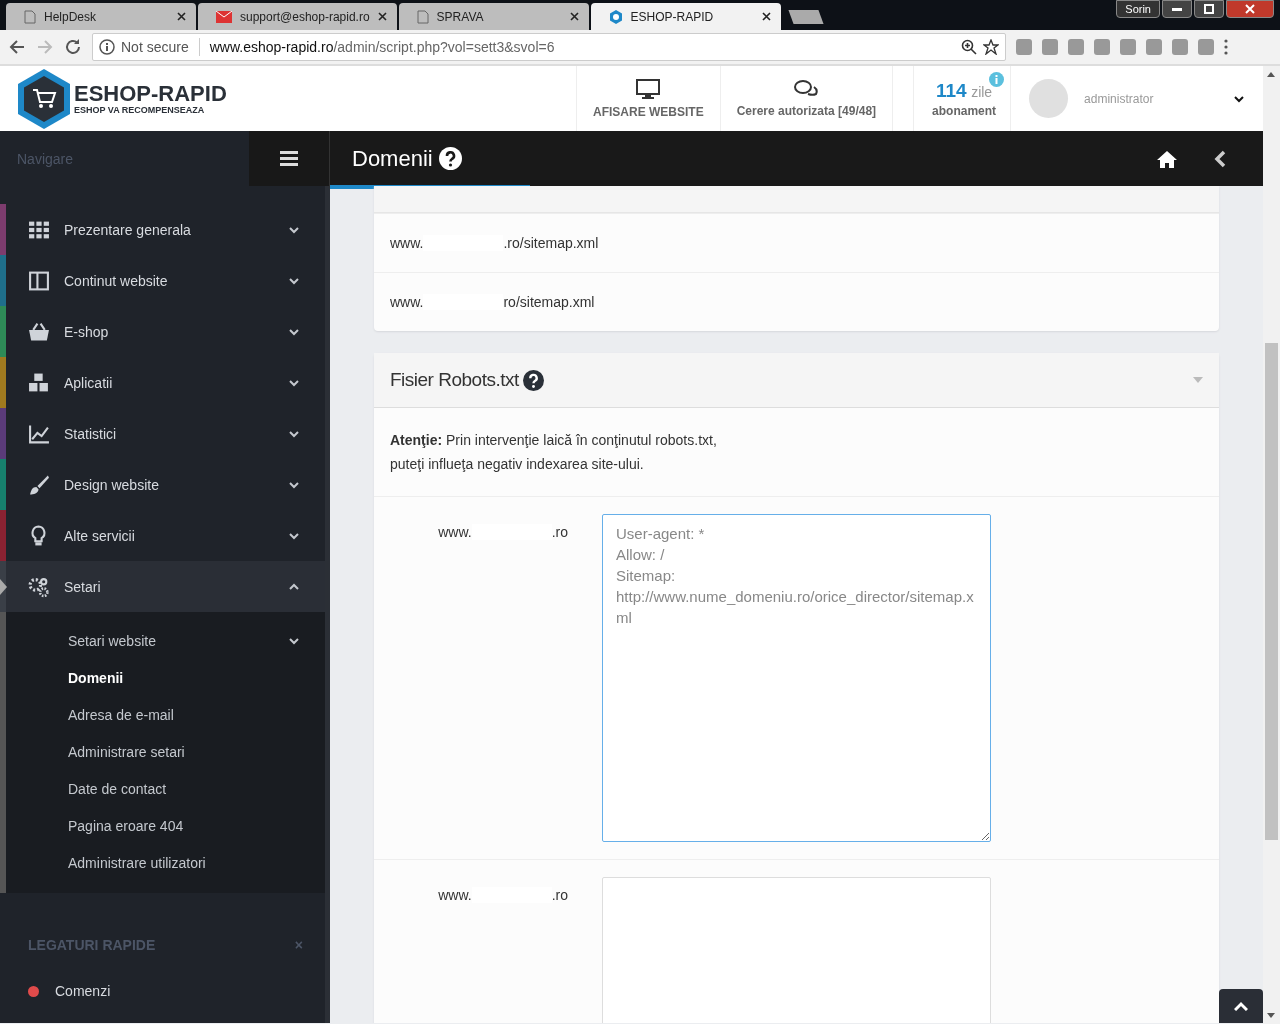 The height and width of the screenshot is (1024, 1280). I want to click on logo-tagline: ESHOP VA RECOMPENSEAZA, so click(140, 109).